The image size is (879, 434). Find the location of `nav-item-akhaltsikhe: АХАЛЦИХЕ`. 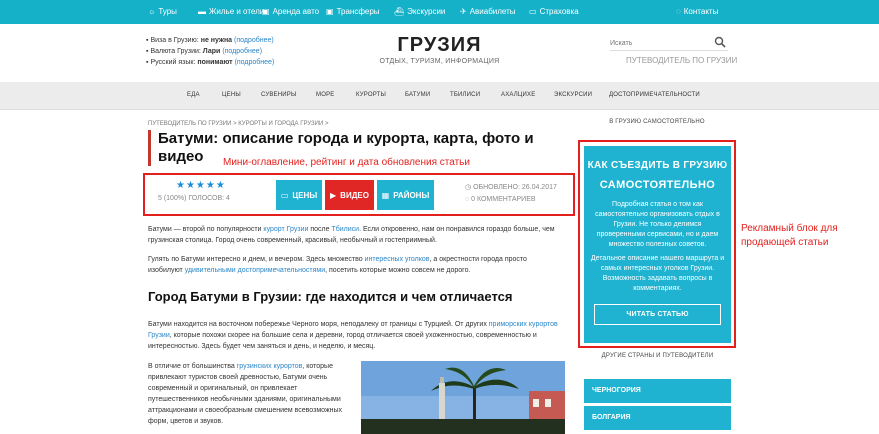

nav-item-akhaltsikhe: АХАЛЦИХЕ is located at coordinates (518, 95).